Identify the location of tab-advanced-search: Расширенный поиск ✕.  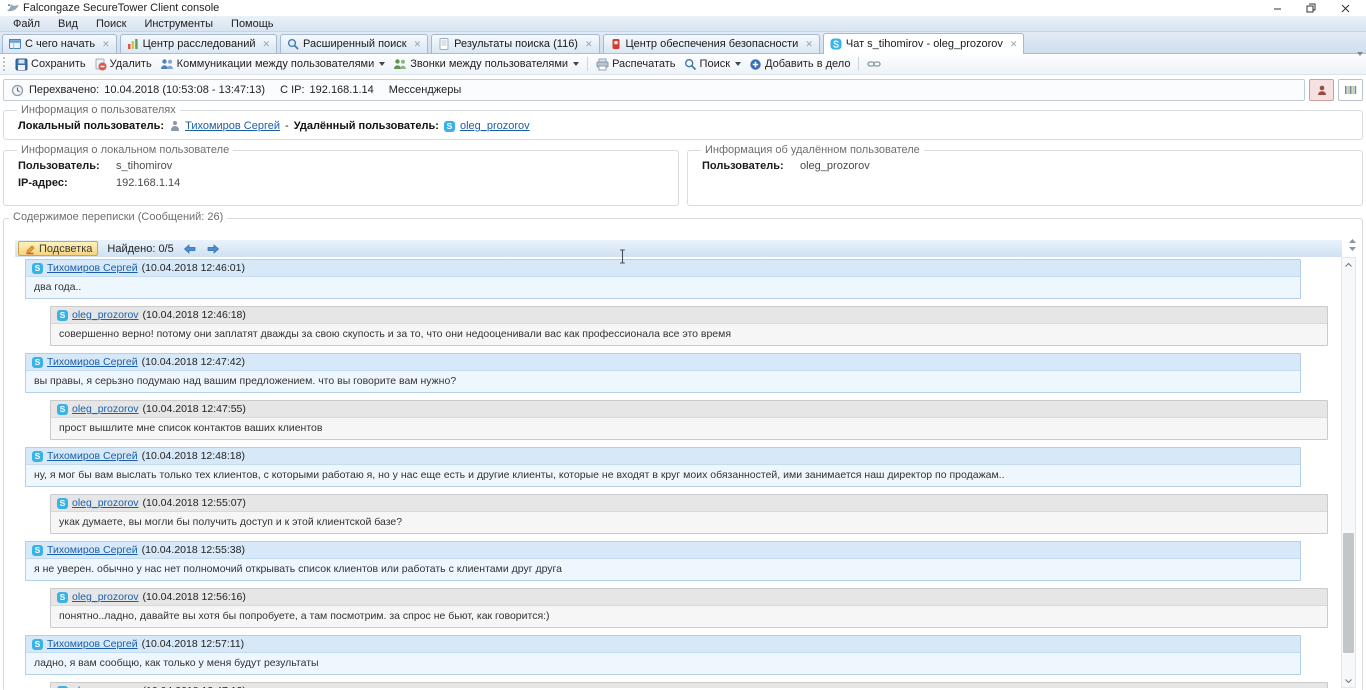
(354, 43).